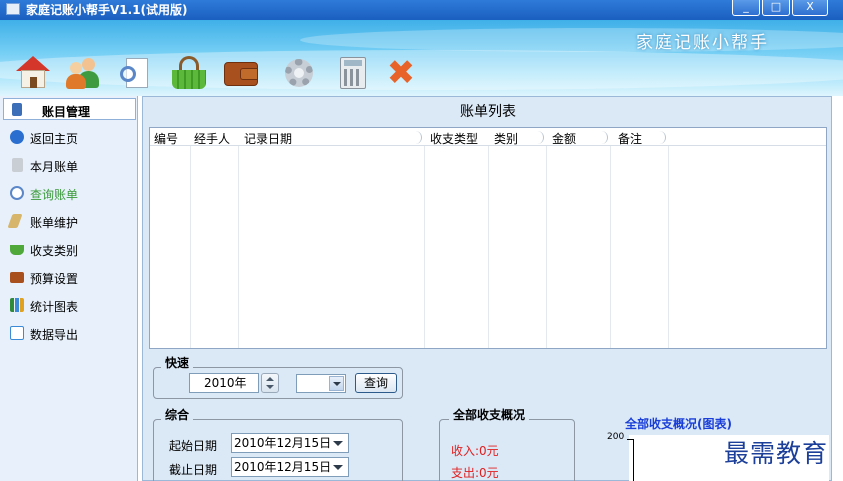 This screenshot has height=481, width=843. Describe the element at coordinates (488, 112) in the screenshot. I see `bill-list-title: 账单列表` at that location.